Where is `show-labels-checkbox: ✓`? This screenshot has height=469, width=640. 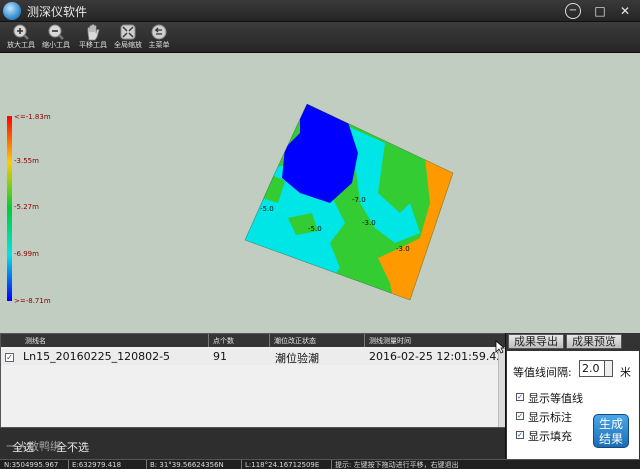
show-labels-checkbox: ✓ is located at coordinates (520, 416).